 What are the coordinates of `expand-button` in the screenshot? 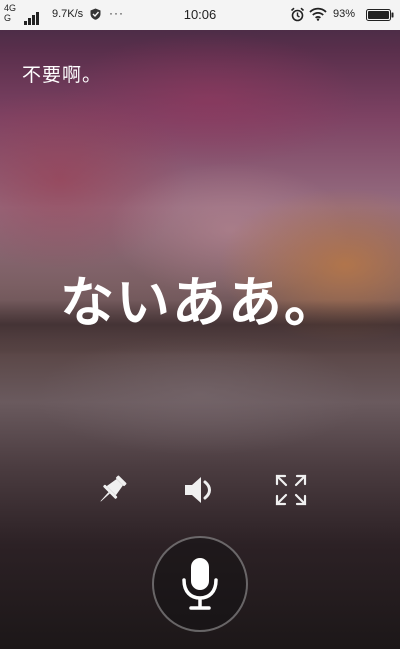 It's located at (291, 490).